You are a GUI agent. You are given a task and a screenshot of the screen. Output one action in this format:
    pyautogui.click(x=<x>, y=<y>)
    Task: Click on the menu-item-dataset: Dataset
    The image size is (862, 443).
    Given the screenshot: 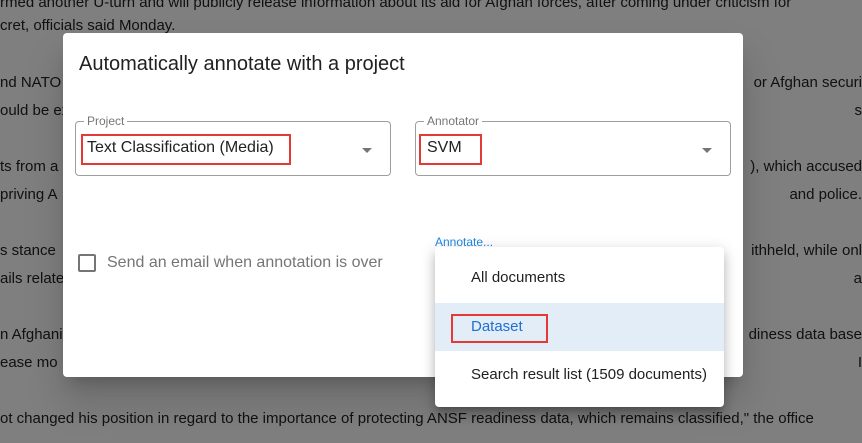 What is the action you would take?
    pyautogui.click(x=579, y=327)
    